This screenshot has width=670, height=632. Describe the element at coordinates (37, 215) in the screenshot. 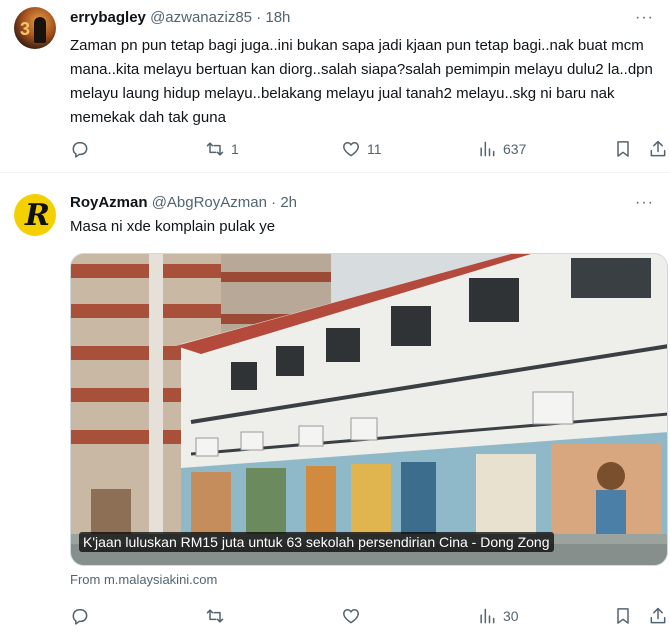

I see `avatar-letter: R` at that location.